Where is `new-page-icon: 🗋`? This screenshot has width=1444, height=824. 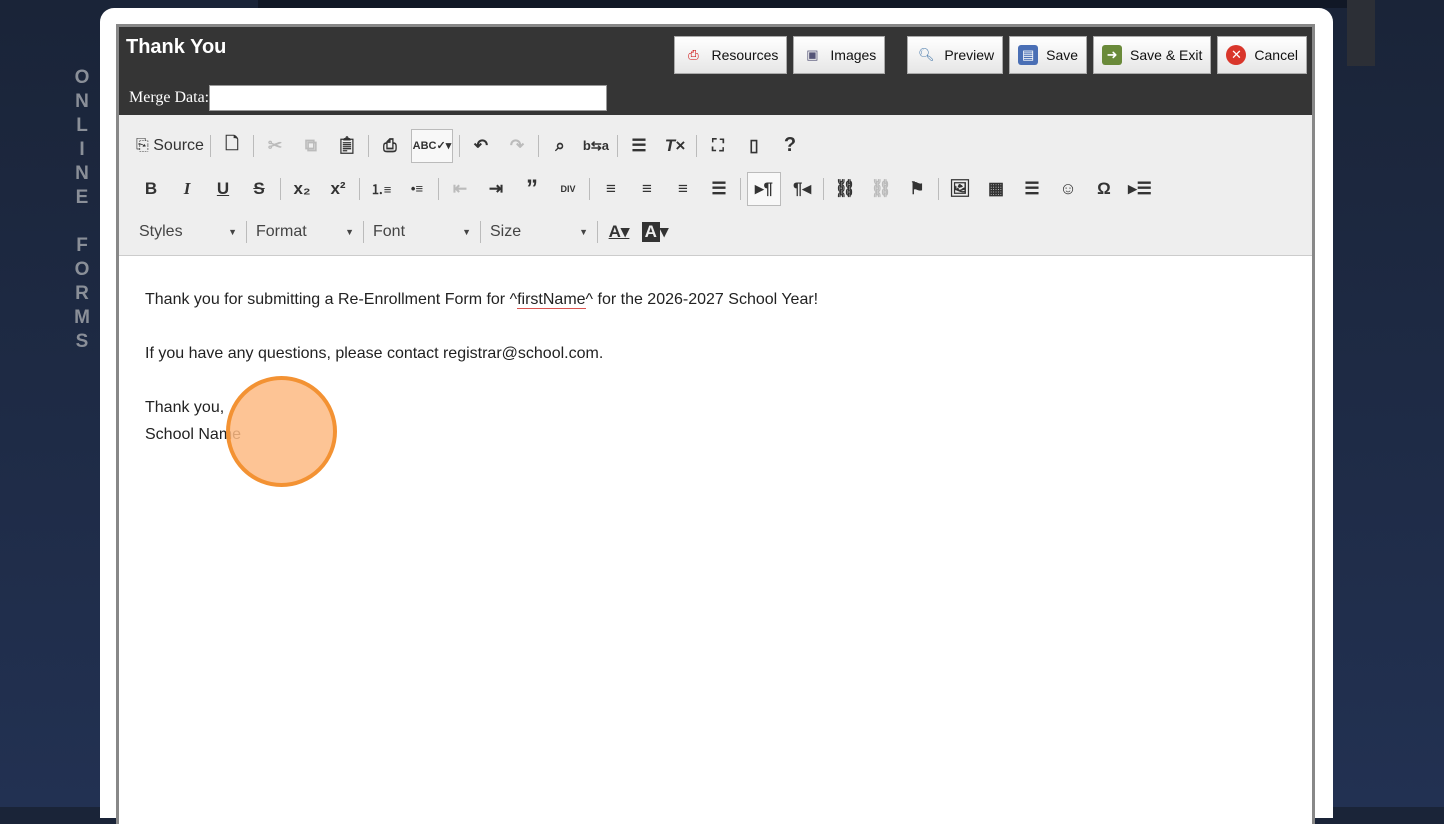
new-page-icon: 🗋 is located at coordinates (232, 146).